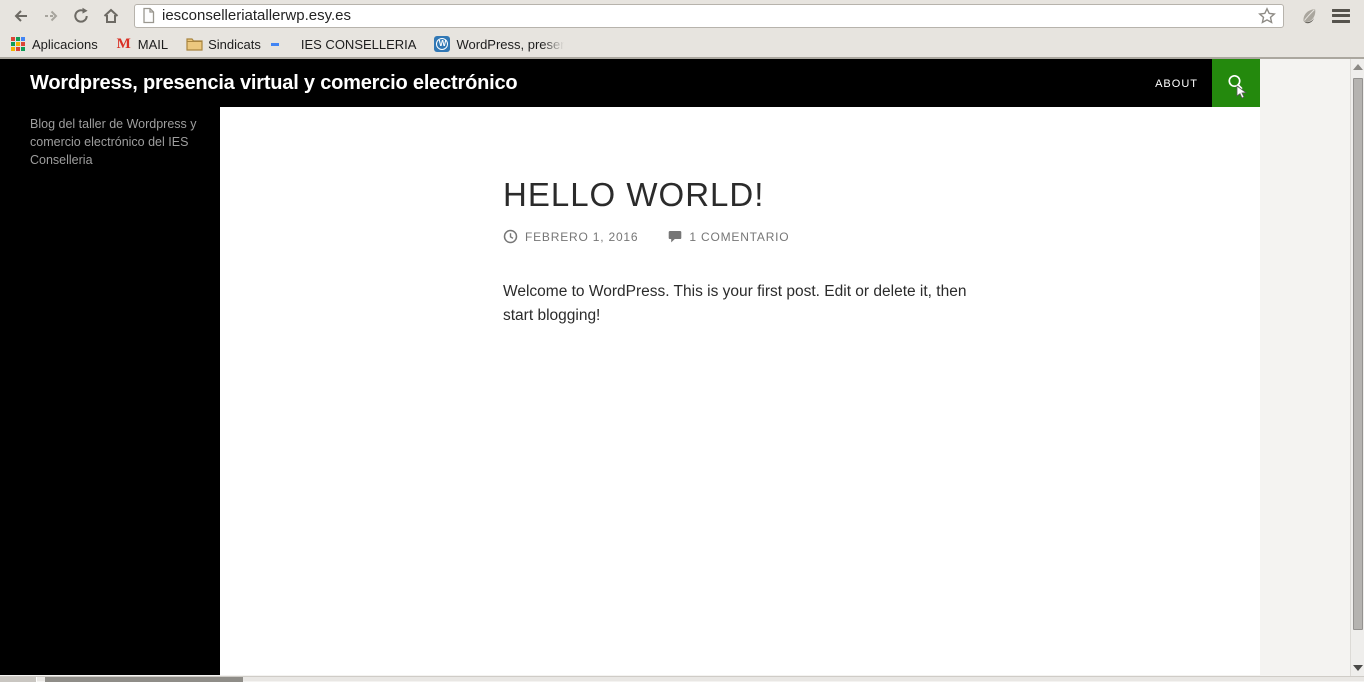 This screenshot has width=1364, height=682. I want to click on forward-button, so click(51, 16).